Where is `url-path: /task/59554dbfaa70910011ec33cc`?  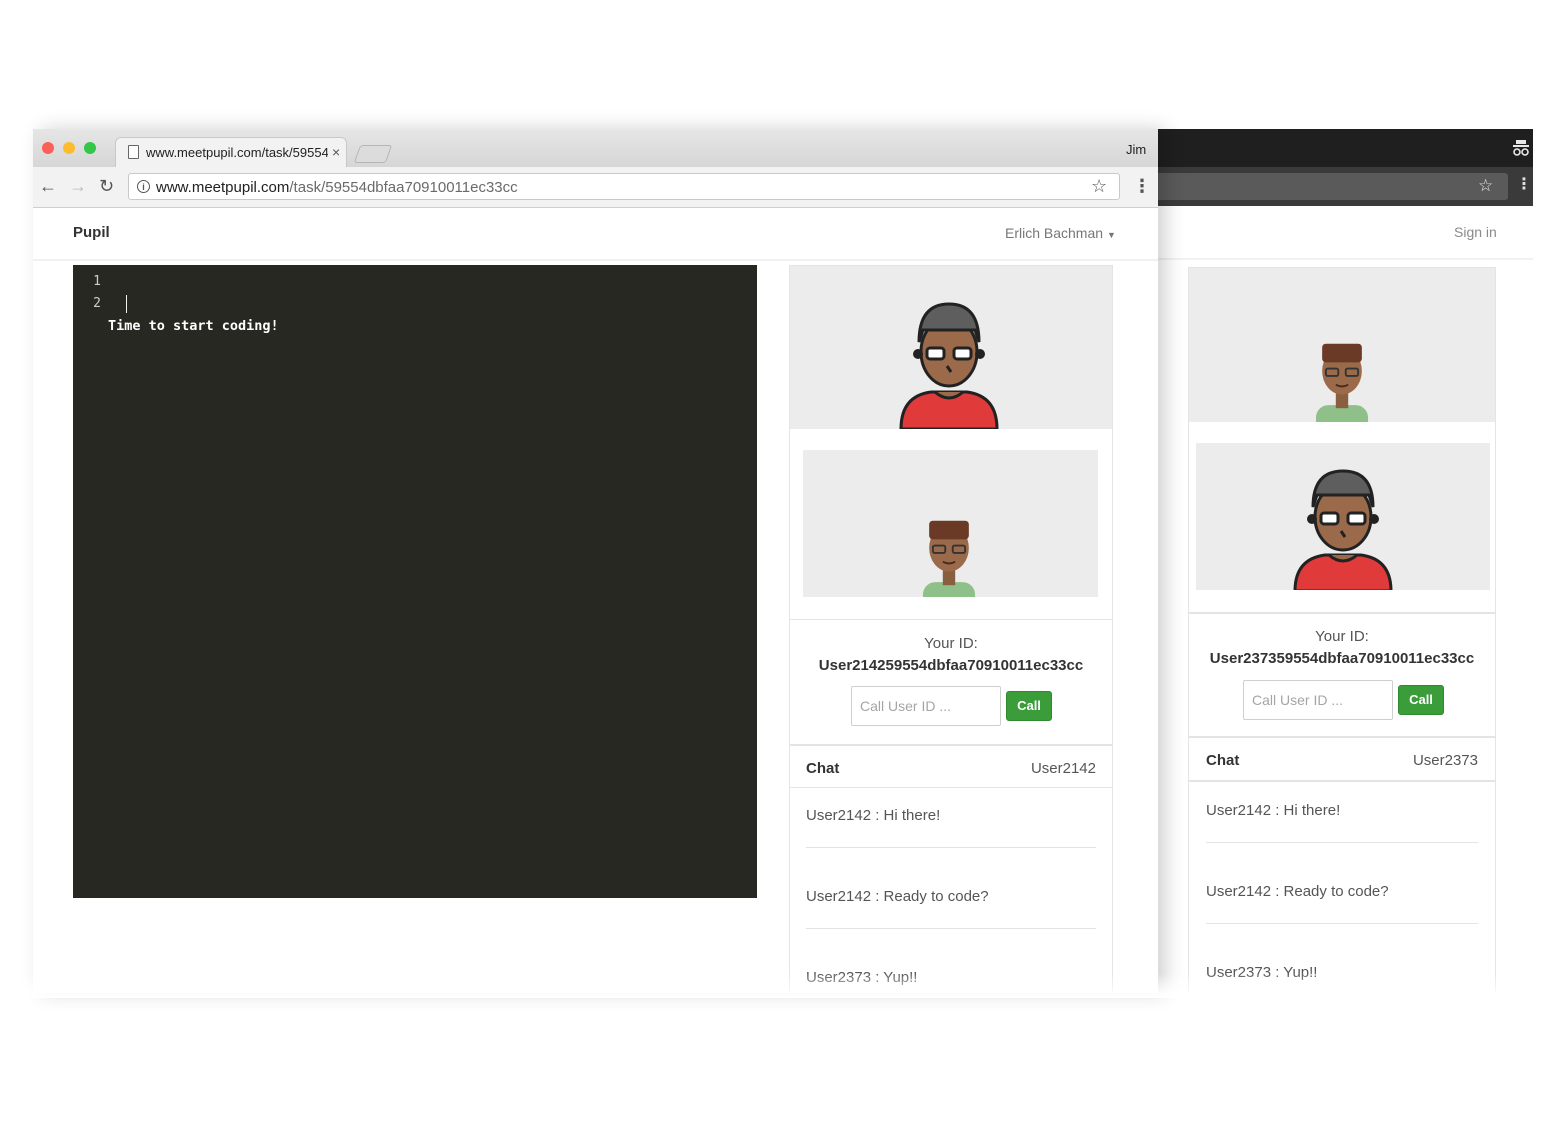
url-path: /task/59554dbfaa70910011ec33cc is located at coordinates (403, 187).